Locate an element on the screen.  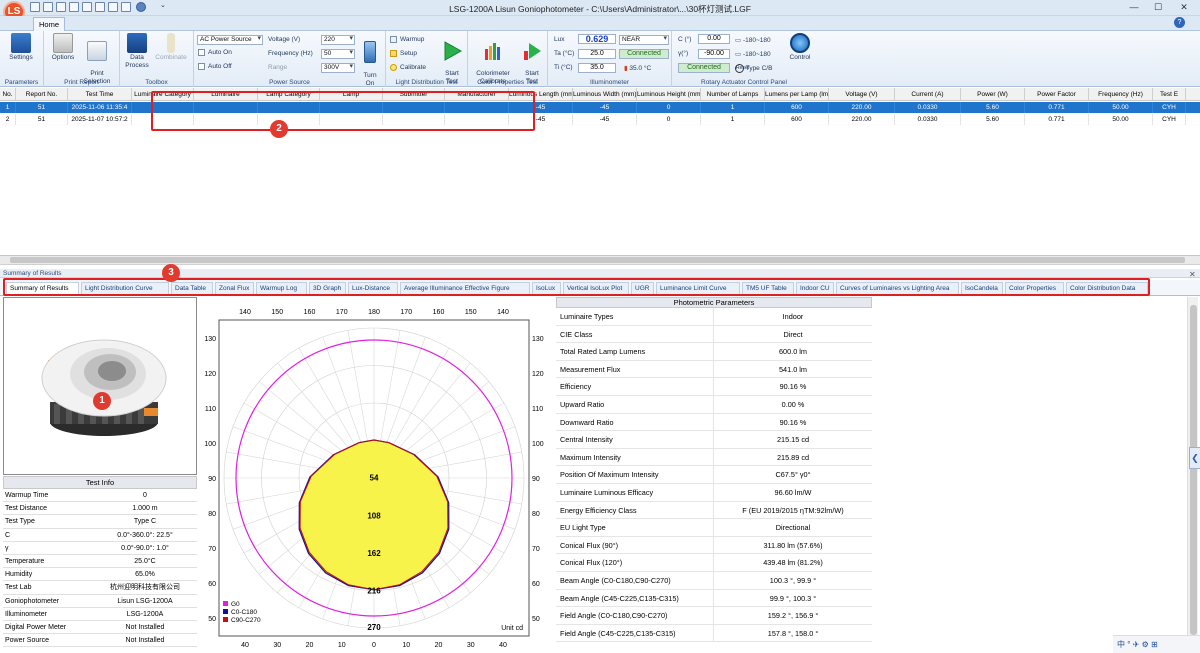
calibrate-button: Calibrate is located at coordinates (408, 67).